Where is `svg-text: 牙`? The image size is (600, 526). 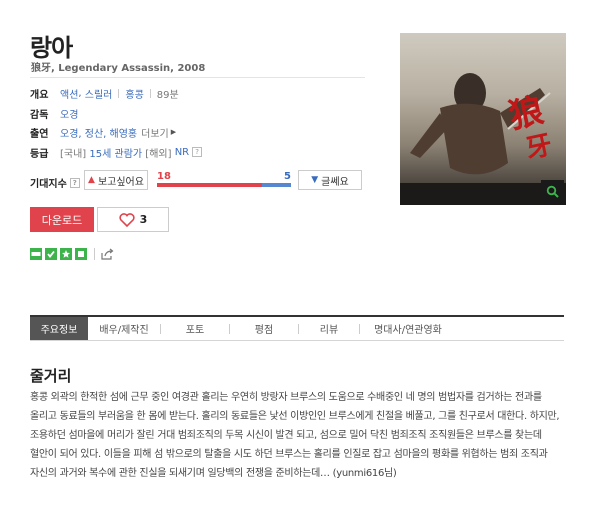
svg-text: 牙 is located at coordinates (539, 147).